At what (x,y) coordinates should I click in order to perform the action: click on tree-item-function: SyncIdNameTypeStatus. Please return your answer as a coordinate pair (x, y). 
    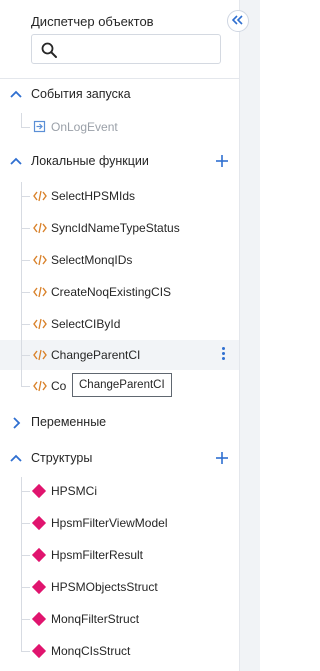
    Looking at the image, I should click on (119, 226).